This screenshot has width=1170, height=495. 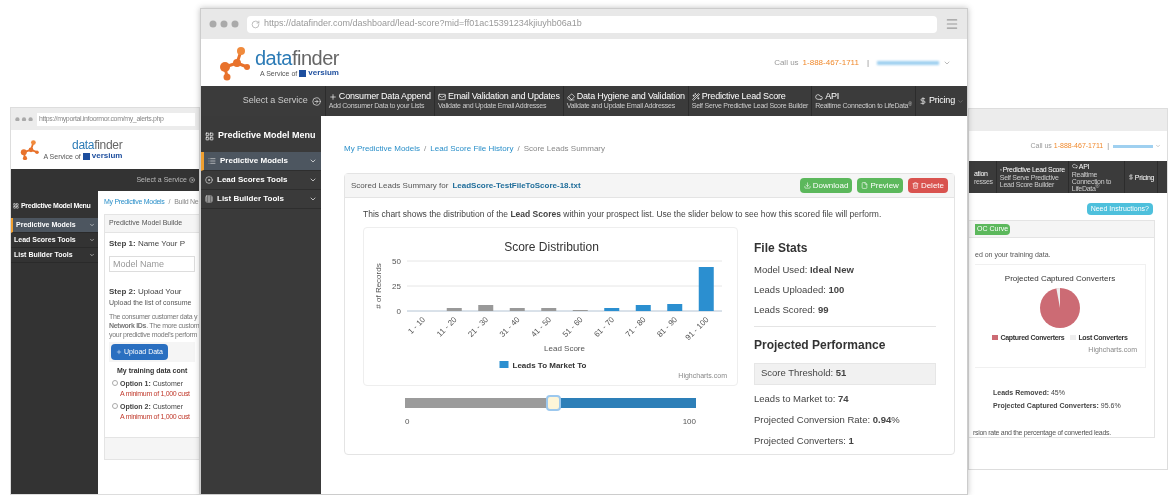 What do you see at coordinates (152, 263) in the screenshot?
I see `model-name-field: Model Name` at bounding box center [152, 263].